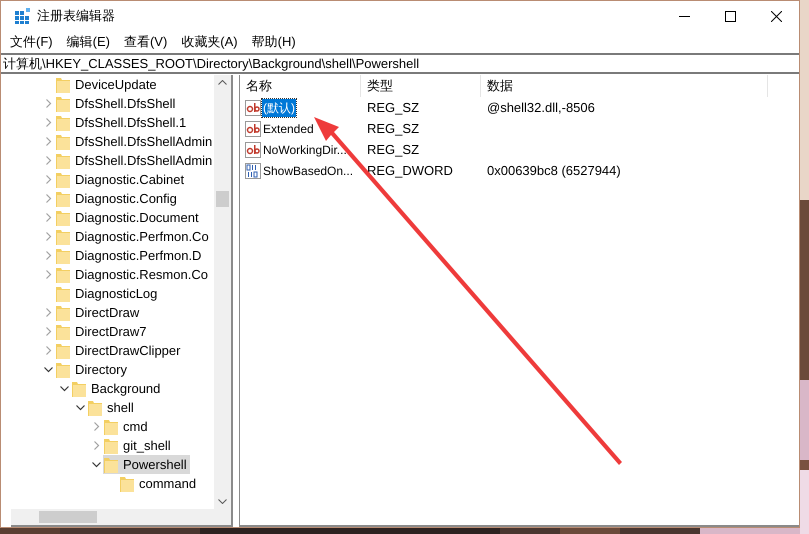 The height and width of the screenshot is (534, 809). I want to click on tree-item: DirectDraw, so click(98, 312).